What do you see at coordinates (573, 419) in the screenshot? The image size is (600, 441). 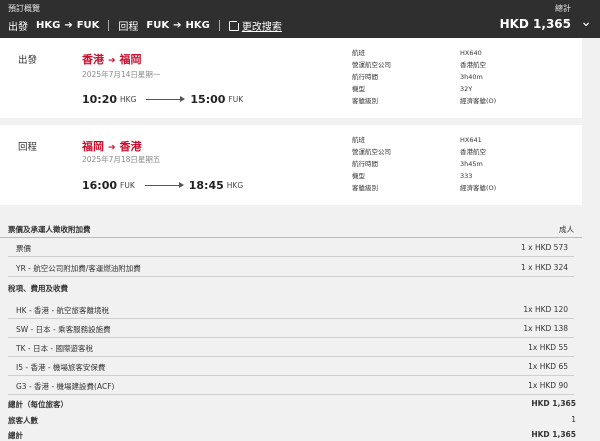 I see `pax-count-value: 1` at bounding box center [573, 419].